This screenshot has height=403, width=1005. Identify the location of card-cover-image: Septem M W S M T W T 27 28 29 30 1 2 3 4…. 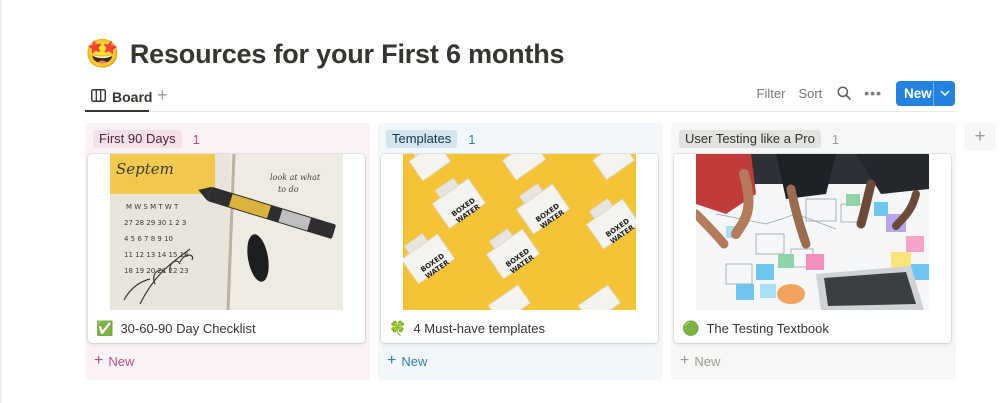
(226, 232).